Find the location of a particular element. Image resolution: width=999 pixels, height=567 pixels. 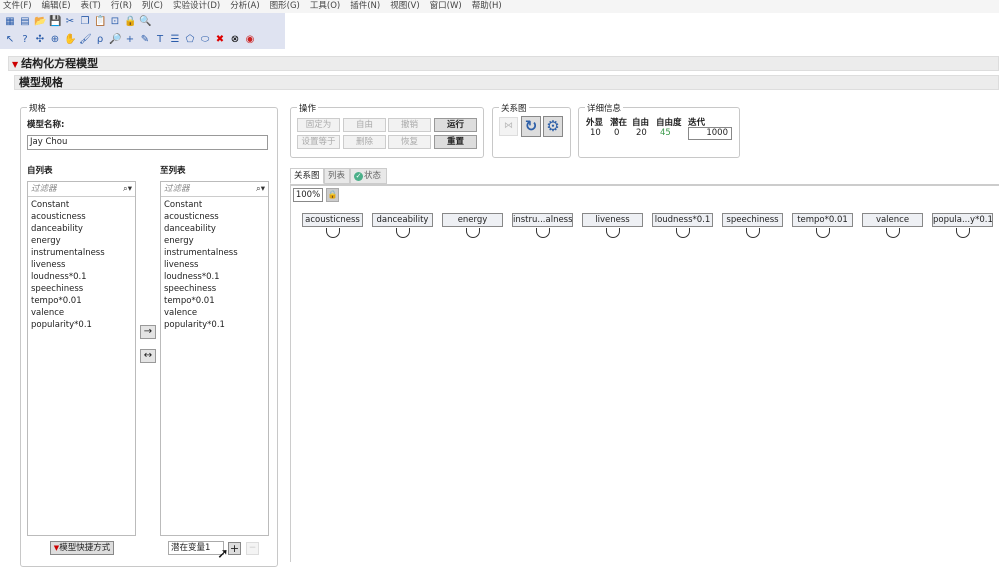

brush-icon: 🖌 is located at coordinates (85, 40).